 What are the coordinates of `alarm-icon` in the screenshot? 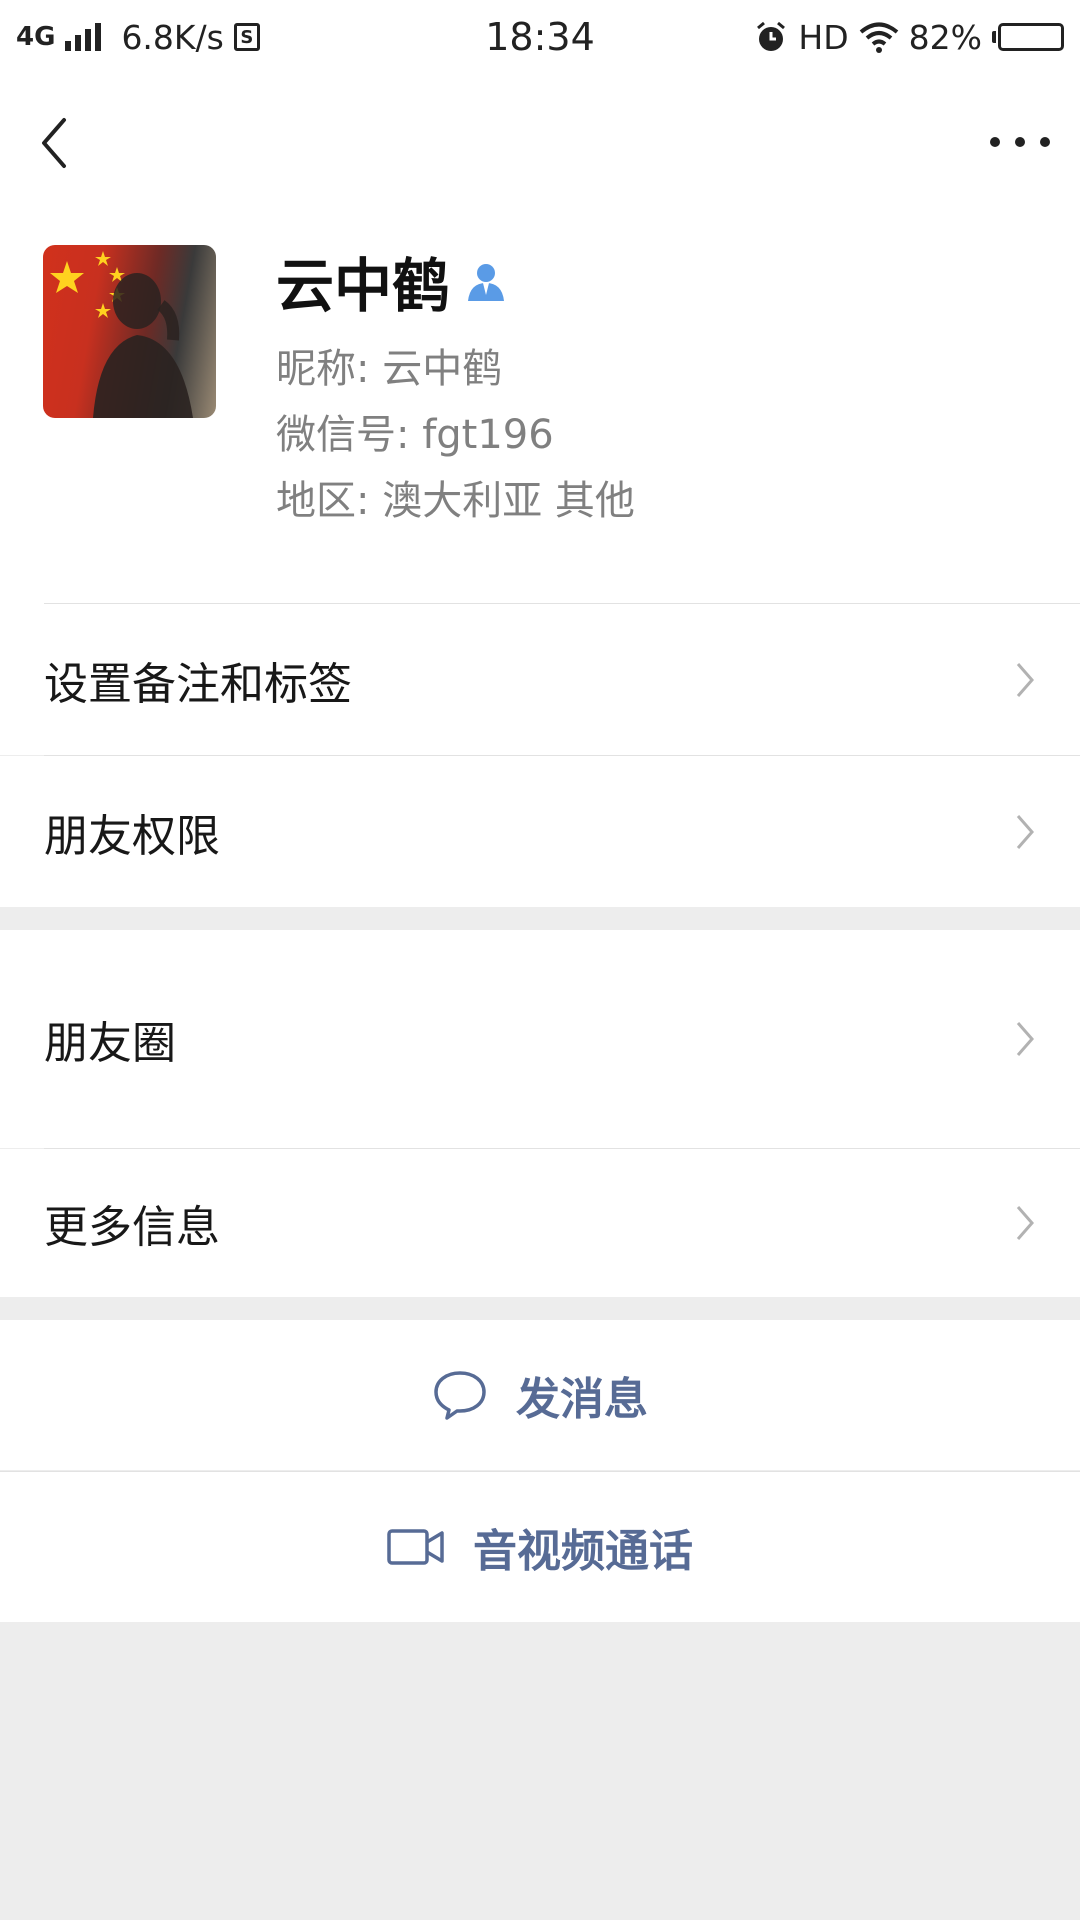 It's located at (771, 36).